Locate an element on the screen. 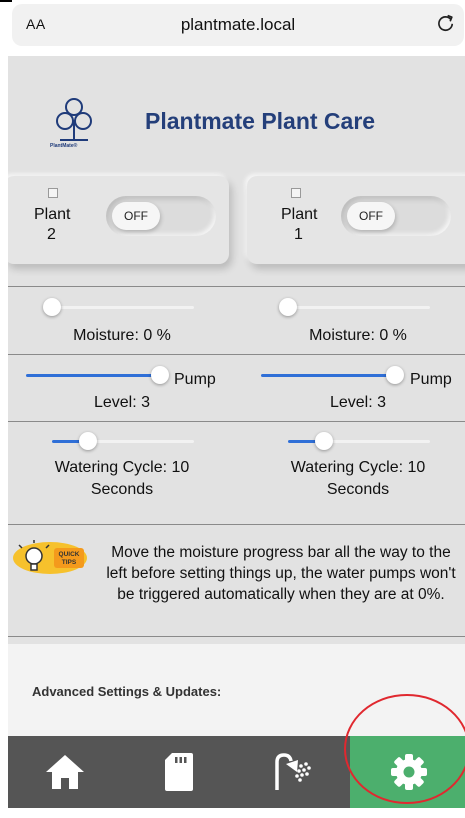  plantmate-logo-icon is located at coordinates (74, 119).